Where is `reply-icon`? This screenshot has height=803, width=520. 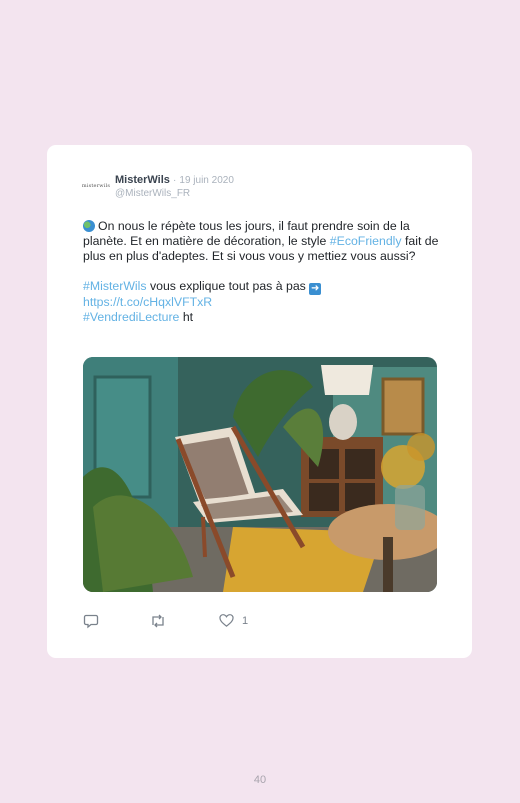
reply-icon is located at coordinates (91, 621).